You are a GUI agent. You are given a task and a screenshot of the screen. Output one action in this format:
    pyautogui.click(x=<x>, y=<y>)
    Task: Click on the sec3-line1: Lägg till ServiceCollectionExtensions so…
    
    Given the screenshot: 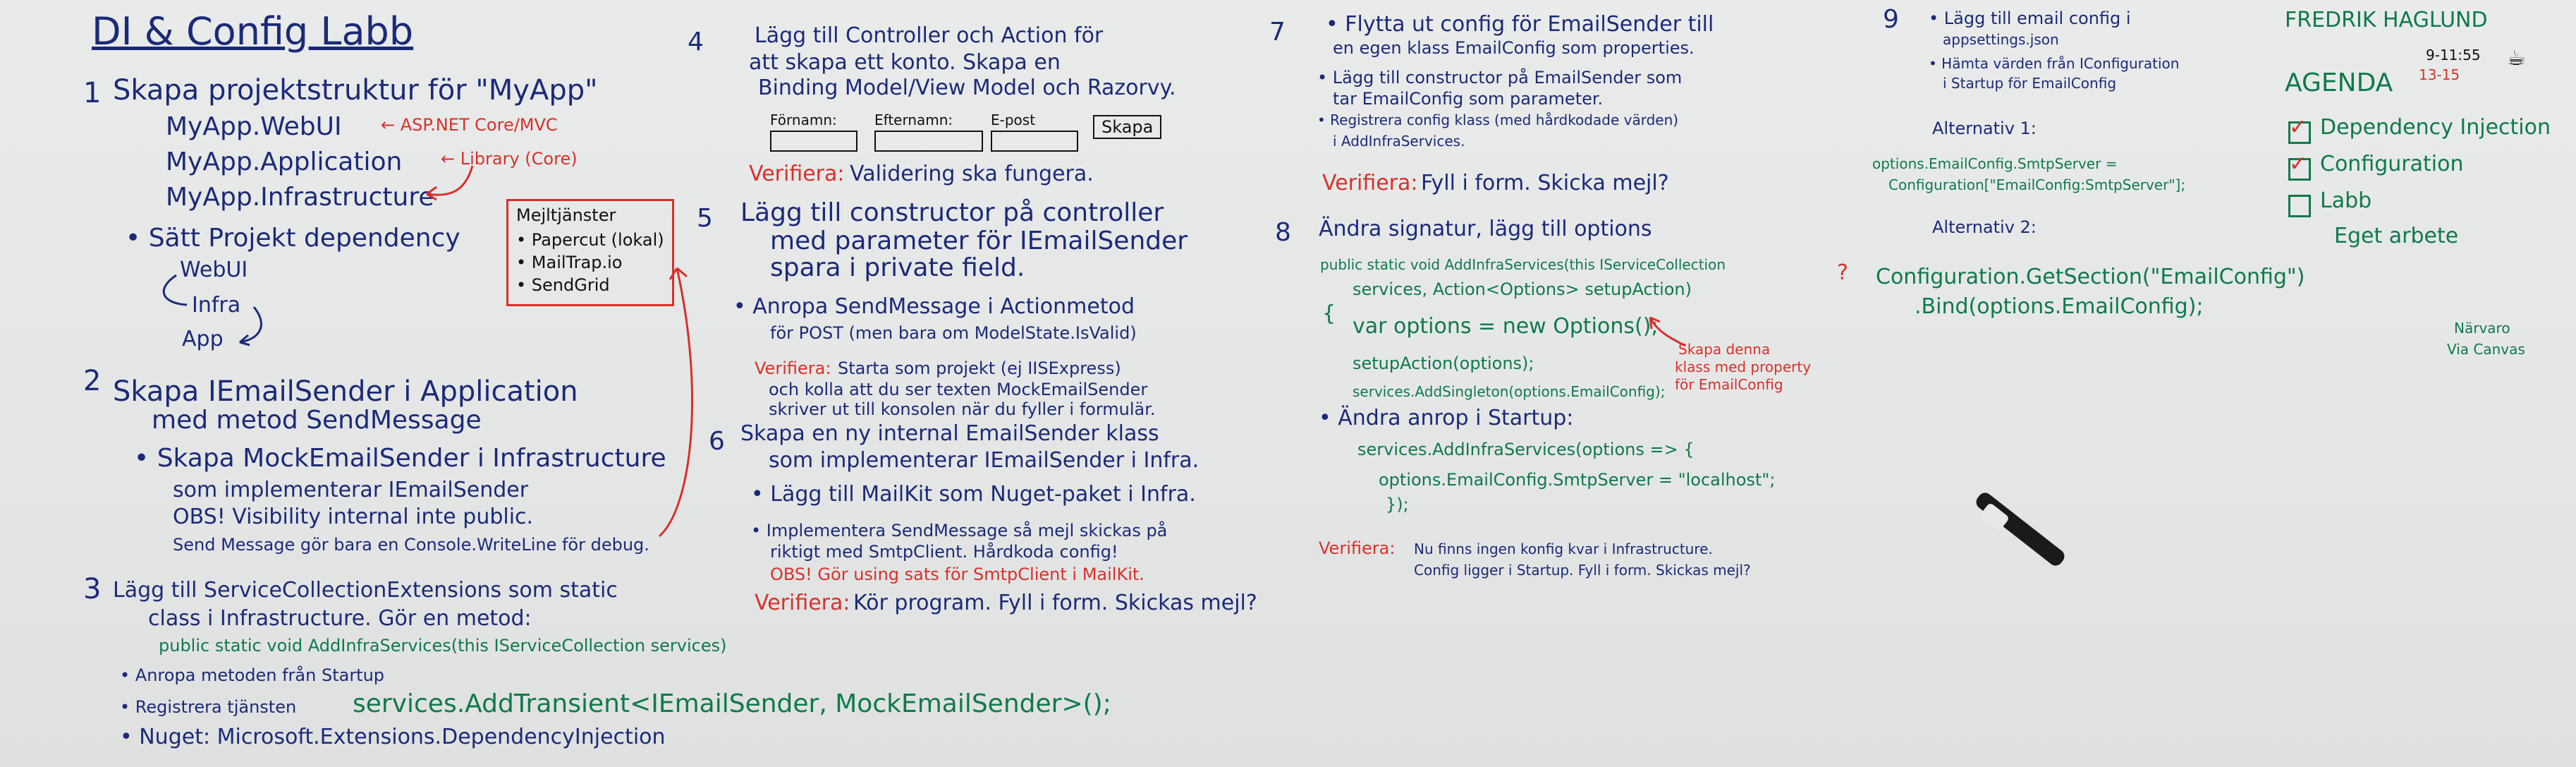 What is the action you would take?
    pyautogui.click(x=366, y=590)
    